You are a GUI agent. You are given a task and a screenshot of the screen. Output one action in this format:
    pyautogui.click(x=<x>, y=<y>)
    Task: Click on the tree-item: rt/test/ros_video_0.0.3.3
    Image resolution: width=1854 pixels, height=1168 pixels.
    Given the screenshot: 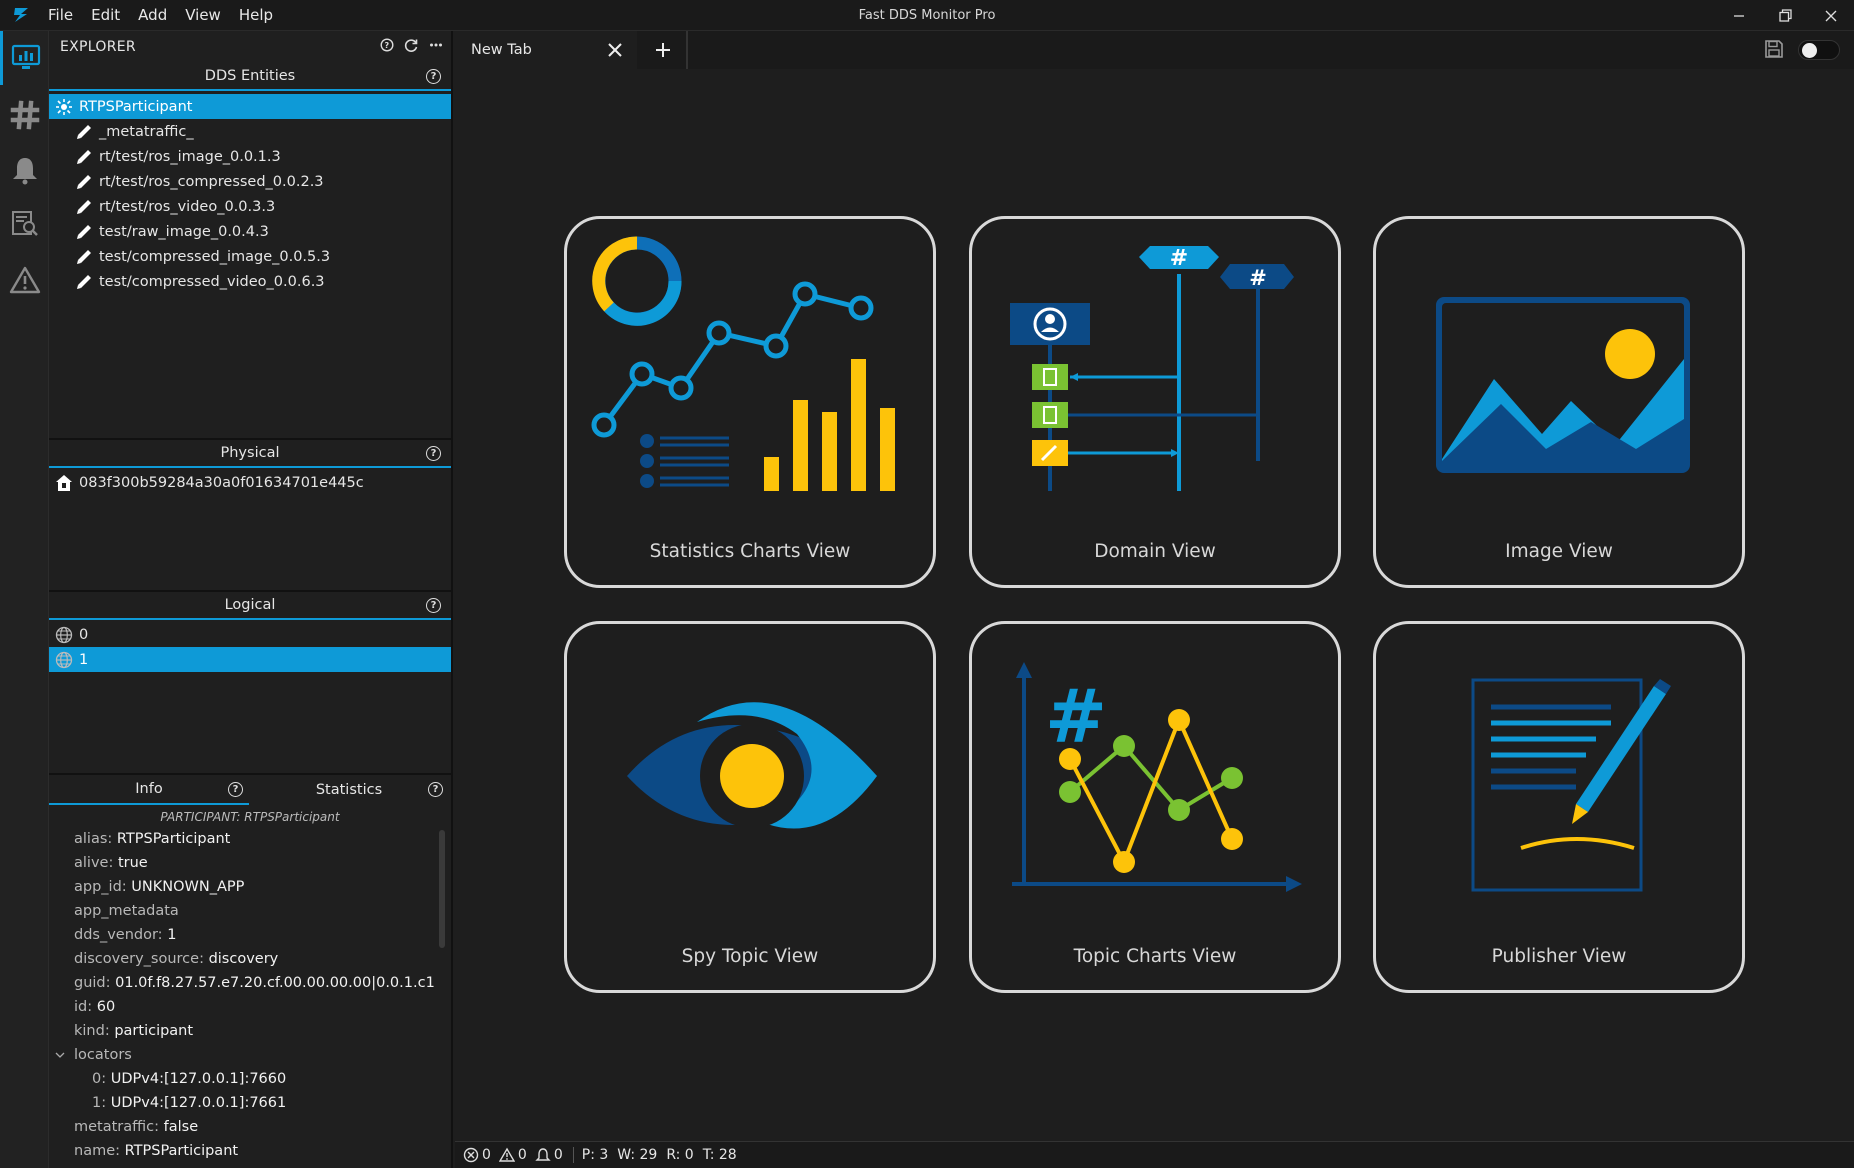 What is the action you would take?
    pyautogui.click(x=250, y=206)
    